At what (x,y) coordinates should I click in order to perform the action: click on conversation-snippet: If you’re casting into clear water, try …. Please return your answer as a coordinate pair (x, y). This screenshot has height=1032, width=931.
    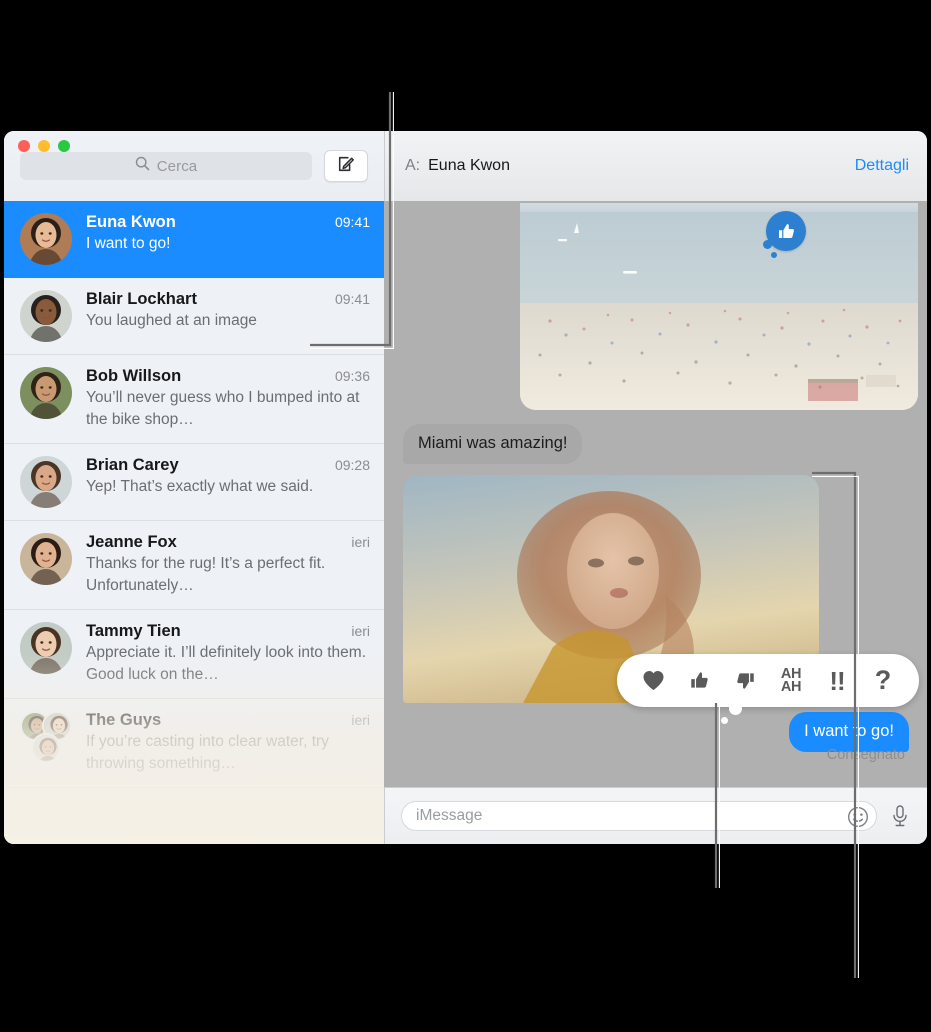
    Looking at the image, I should click on (207, 752).